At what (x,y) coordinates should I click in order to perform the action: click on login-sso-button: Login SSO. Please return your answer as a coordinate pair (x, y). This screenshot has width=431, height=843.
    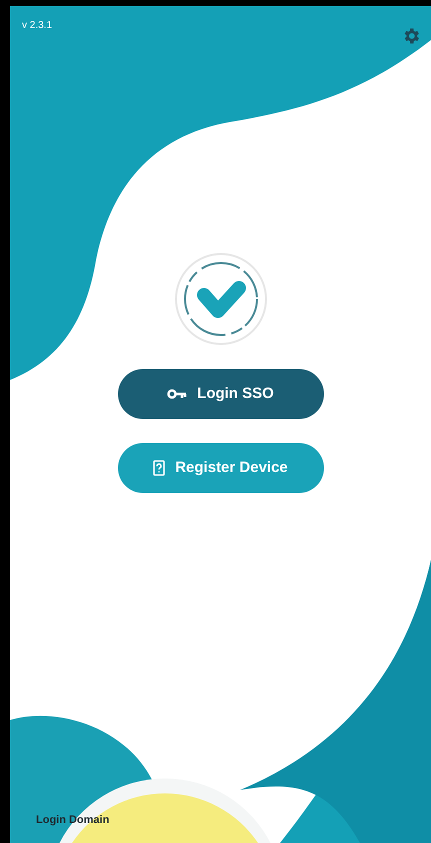
    Looking at the image, I should click on (221, 394).